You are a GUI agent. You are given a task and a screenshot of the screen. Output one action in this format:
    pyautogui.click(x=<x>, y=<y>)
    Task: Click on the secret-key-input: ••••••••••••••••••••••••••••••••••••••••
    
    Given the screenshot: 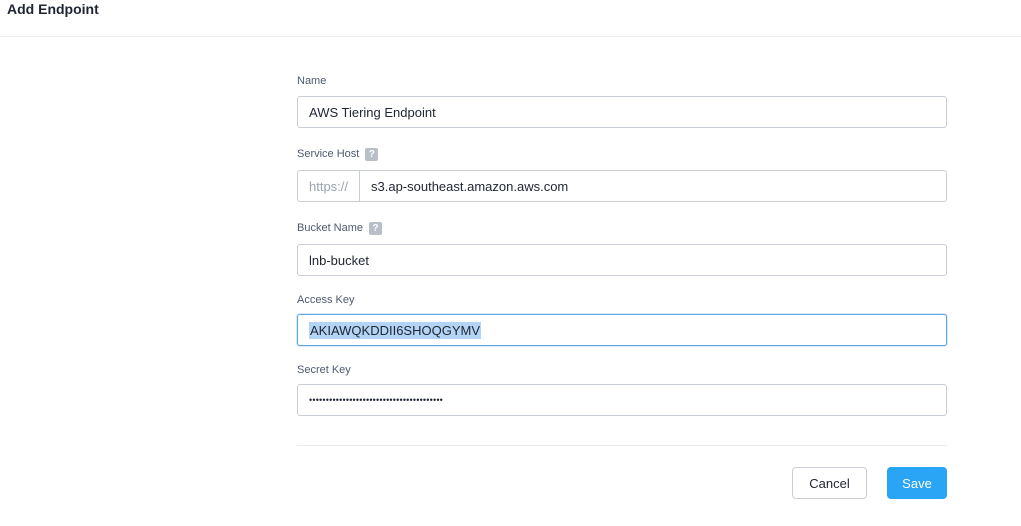 What is the action you would take?
    pyautogui.click(x=622, y=400)
    